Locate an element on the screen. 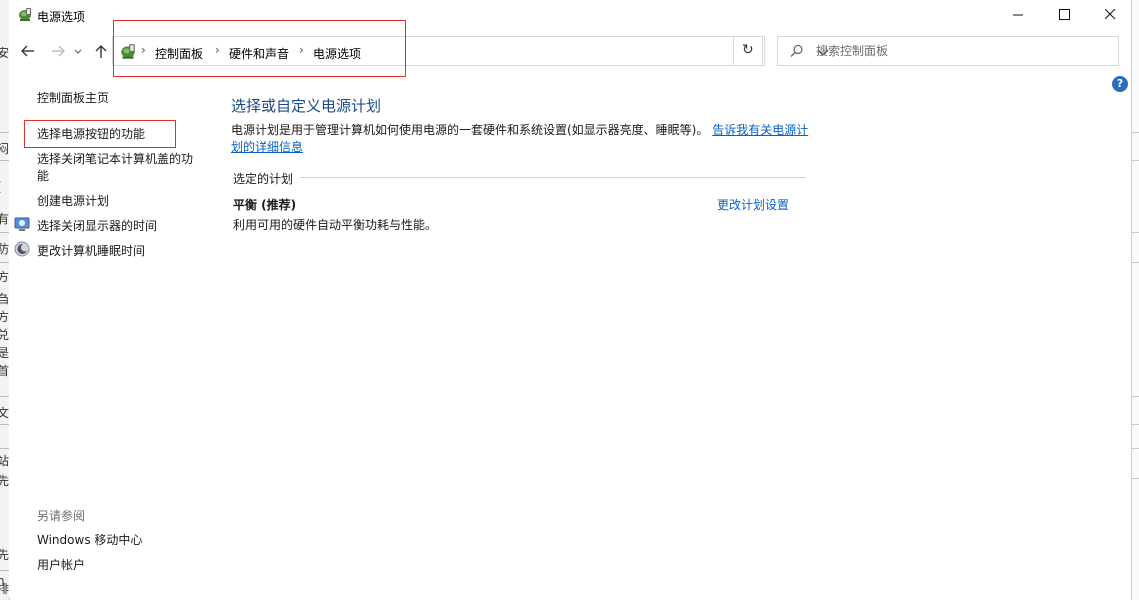  window-title: 电源选项 is located at coordinates (61, 17).